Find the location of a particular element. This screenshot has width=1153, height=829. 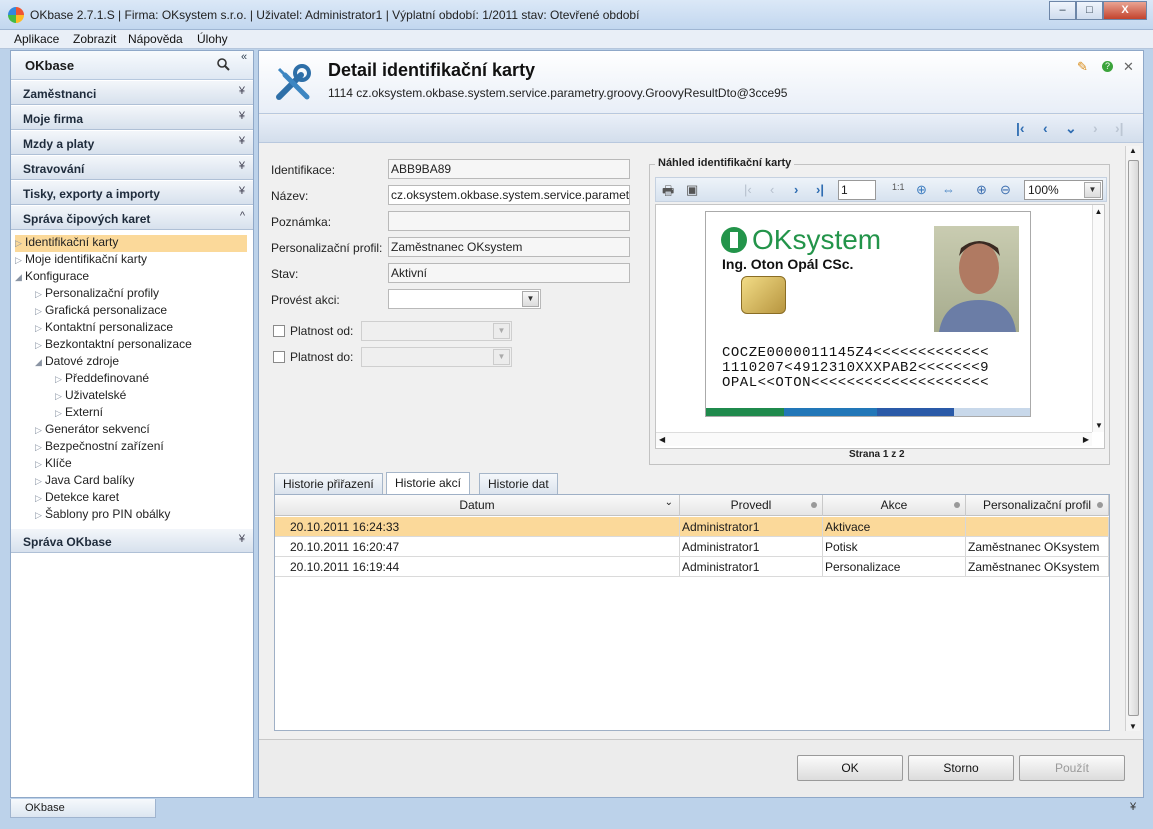

preview-vertical-scrollbar: ▲ ▼ is located at coordinates (1098, 318).